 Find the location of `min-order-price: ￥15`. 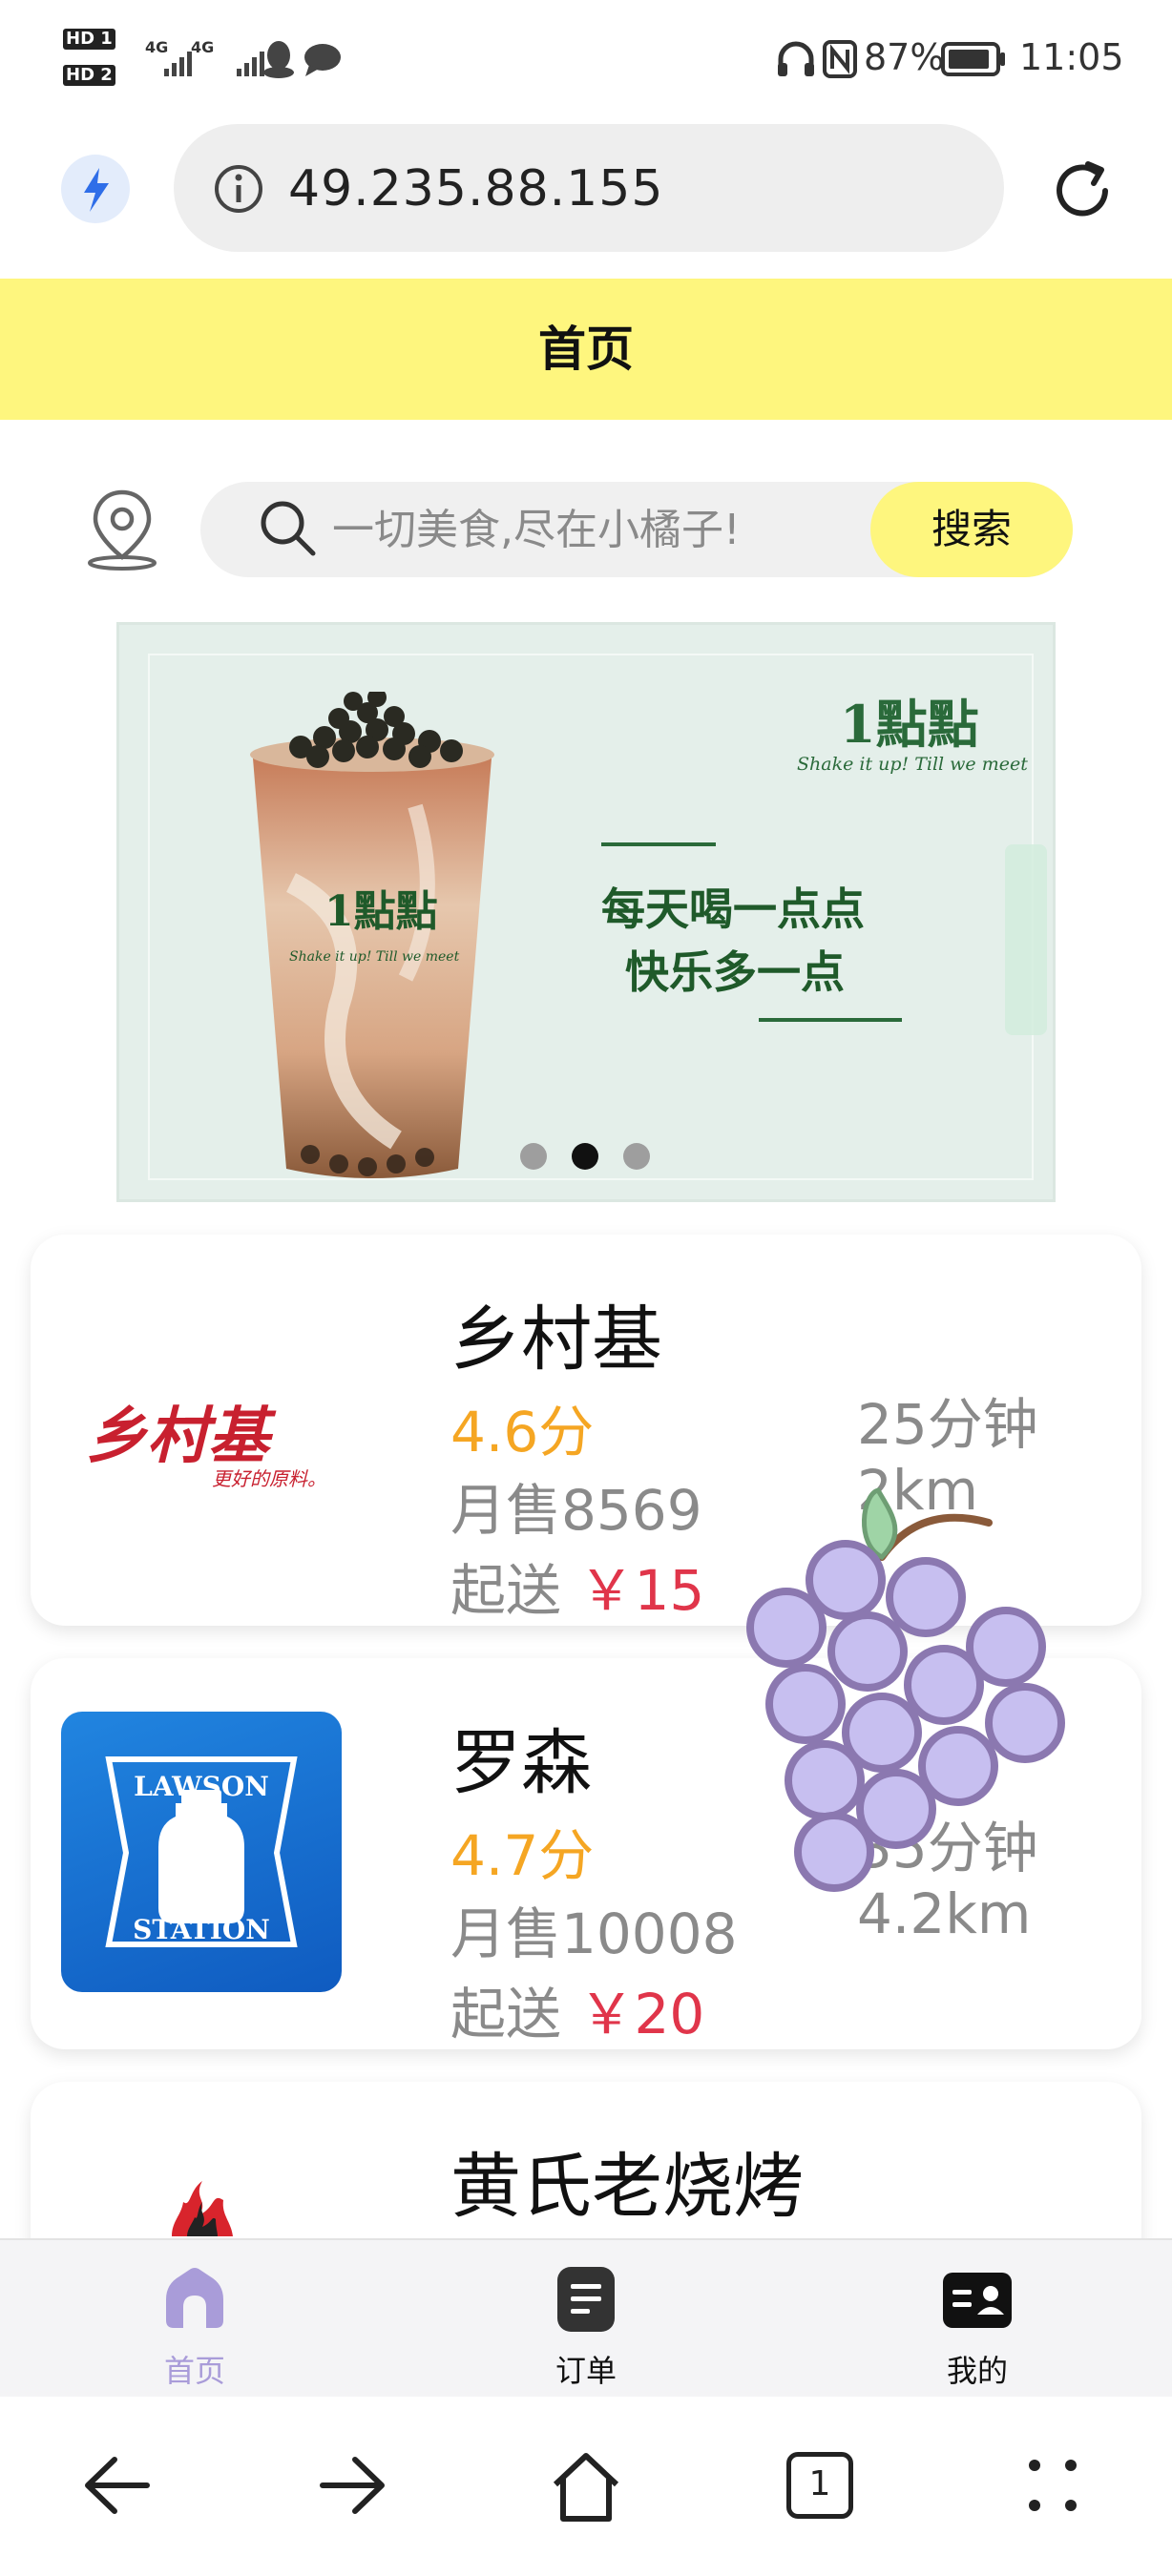

min-order-price: ￥15 is located at coordinates (641, 1590).